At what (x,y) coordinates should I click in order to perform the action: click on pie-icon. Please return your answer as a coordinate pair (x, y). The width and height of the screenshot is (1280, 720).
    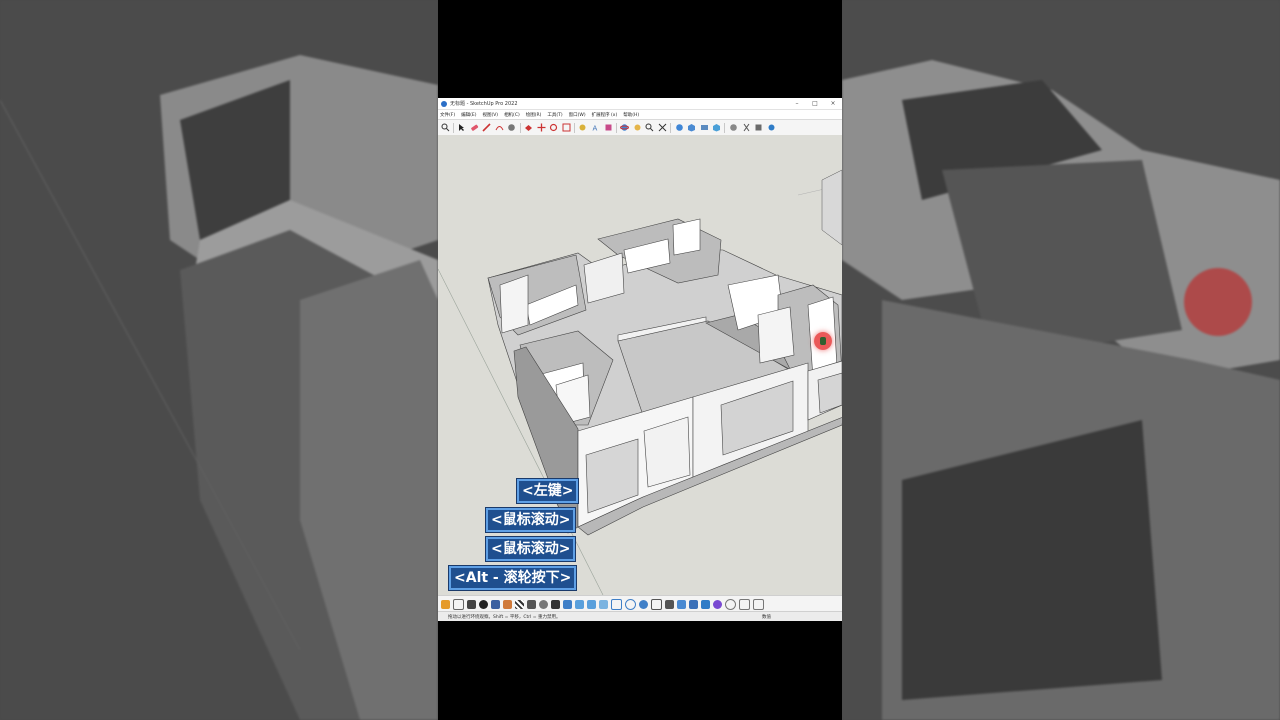
    Looking at the image, I should click on (643, 604).